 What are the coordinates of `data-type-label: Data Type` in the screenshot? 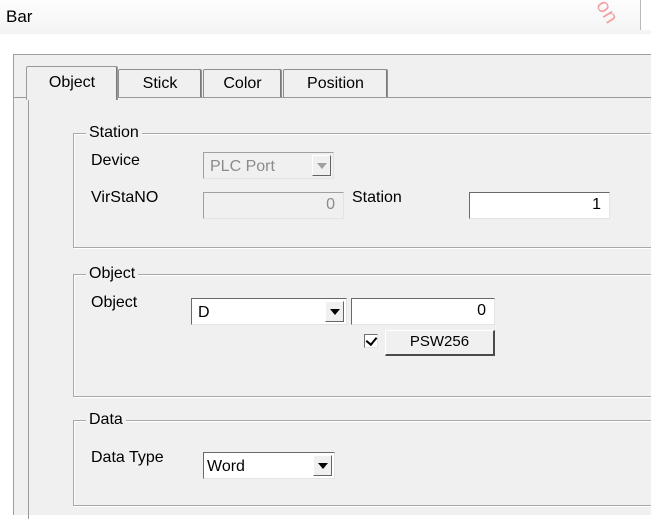 It's located at (127, 457).